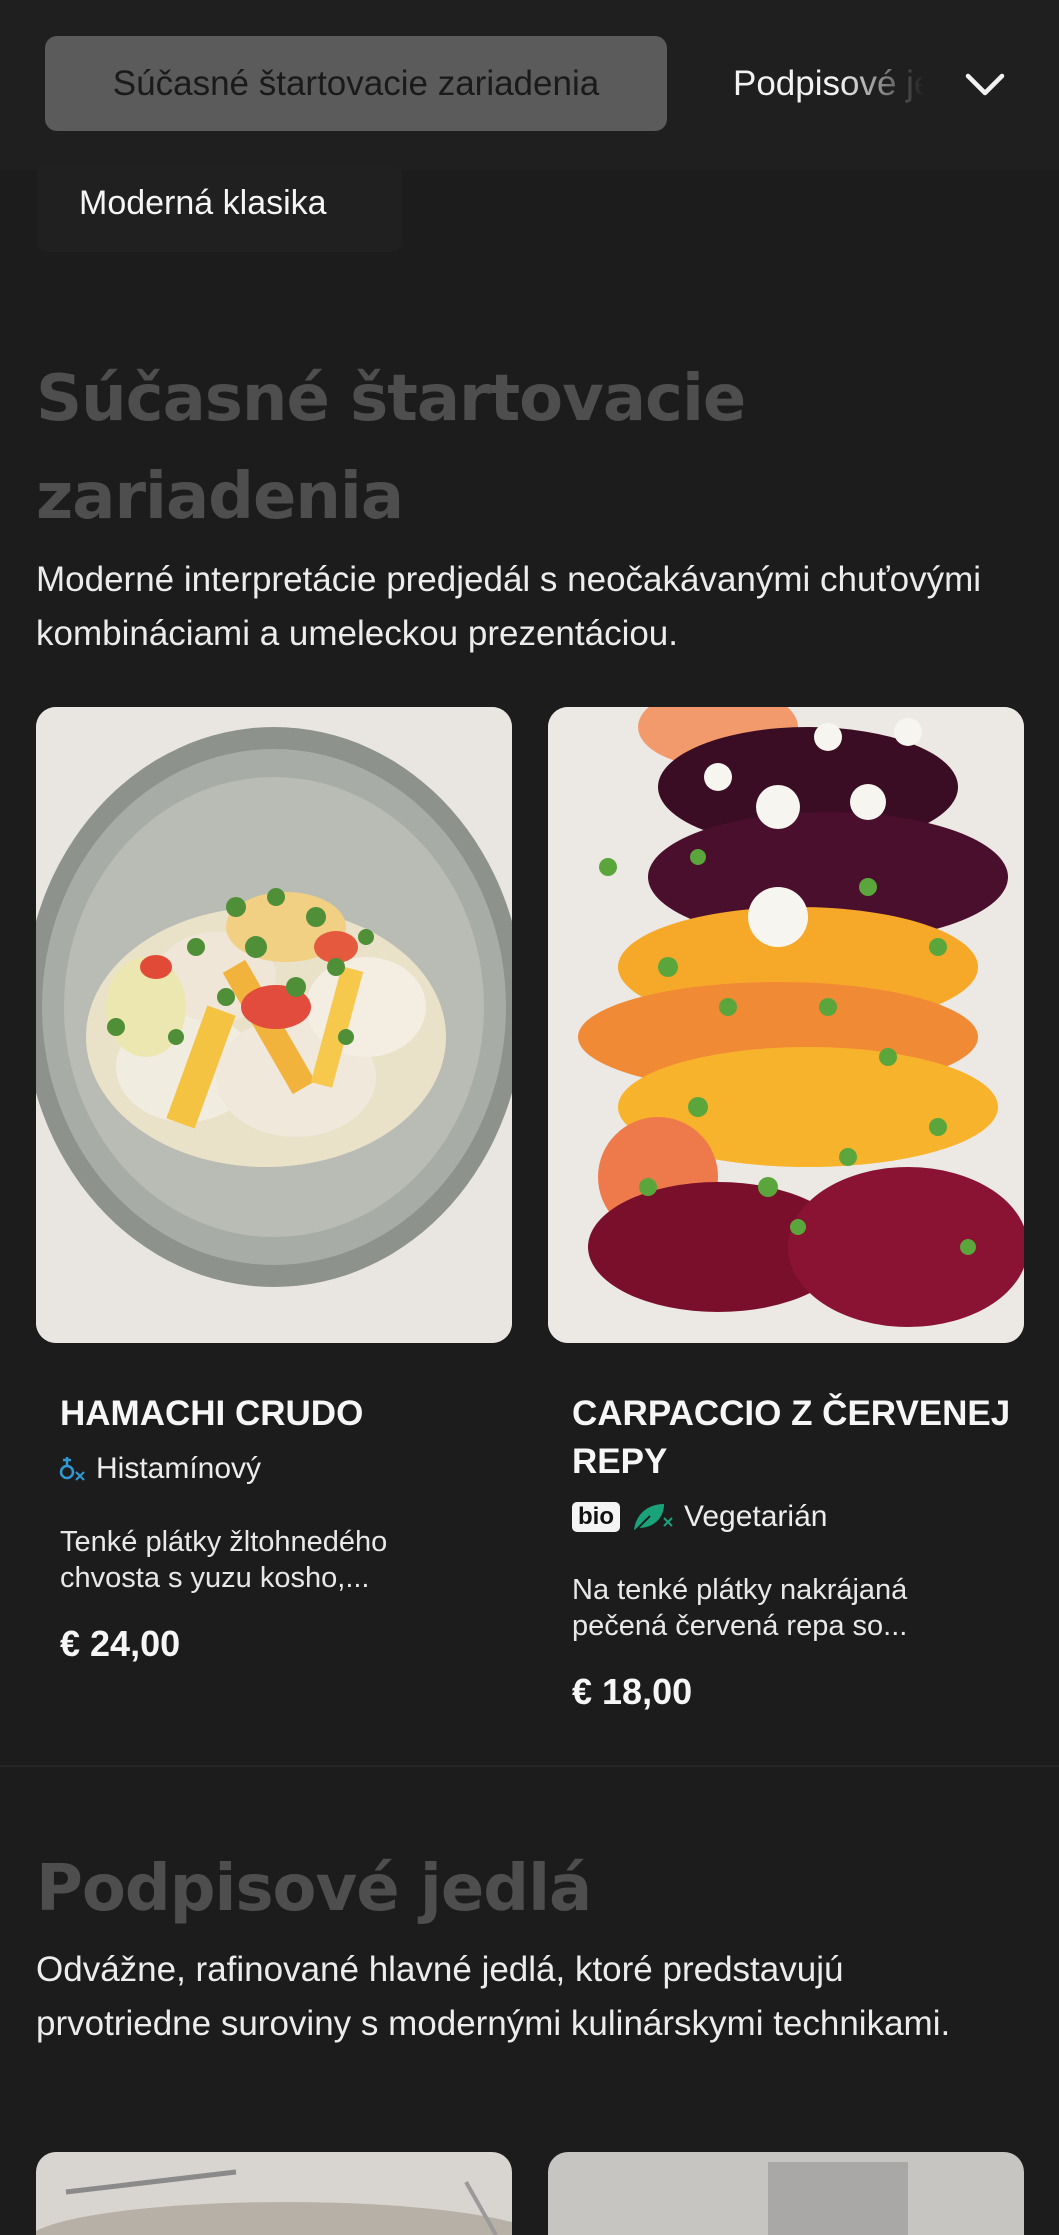 Image resolution: width=1059 pixels, height=2235 pixels. Describe the element at coordinates (632, 1691) in the screenshot. I see `dish-price: € 18,00` at that location.